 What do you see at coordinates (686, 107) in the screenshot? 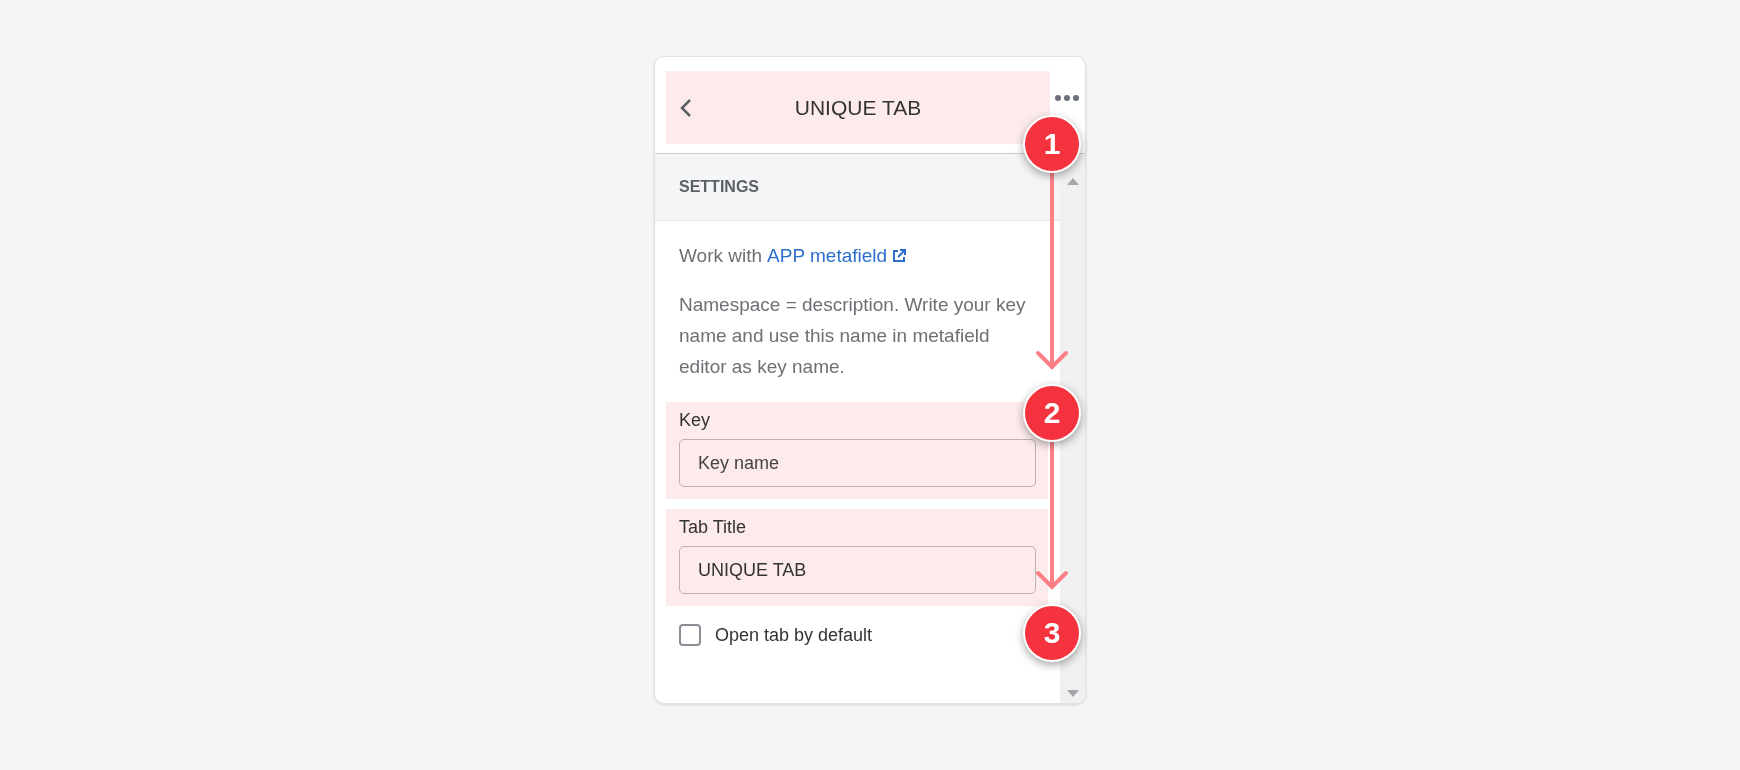
I see `back-icon` at bounding box center [686, 107].